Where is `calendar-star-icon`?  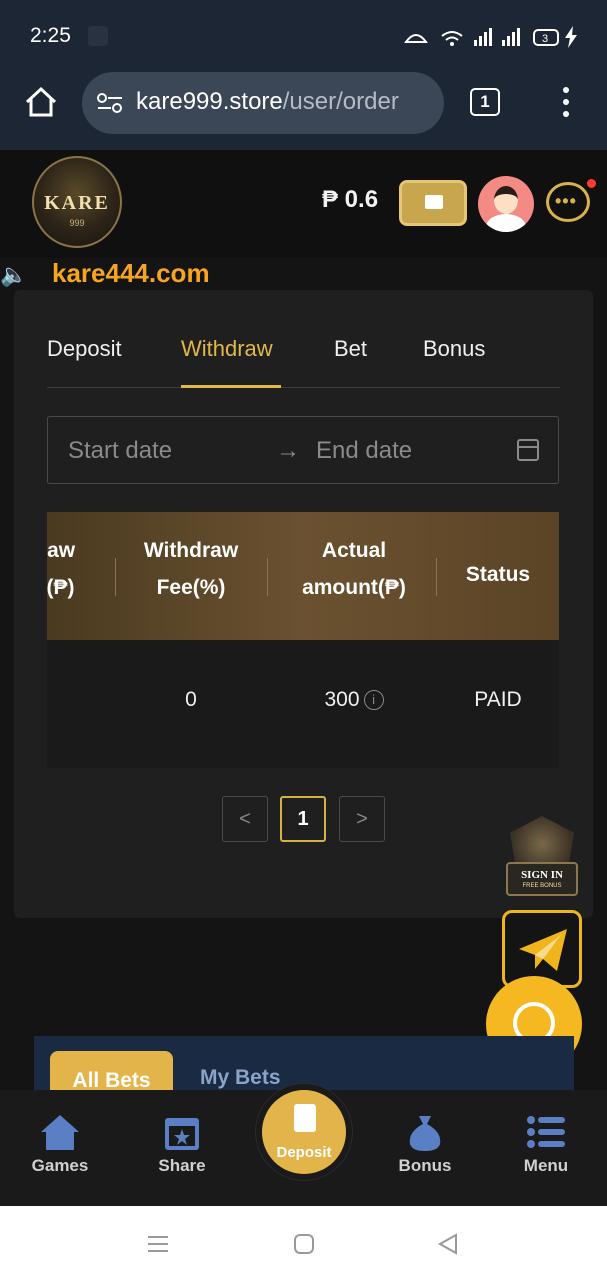 calendar-star-icon is located at coordinates (182, 1134).